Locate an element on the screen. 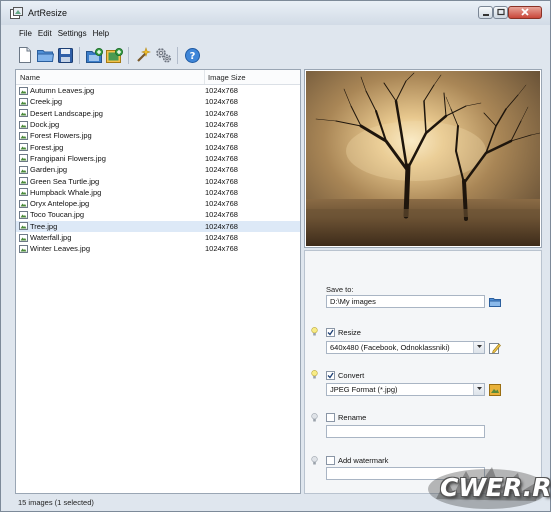  convert-format-value: JPEG Format (*.jpg) is located at coordinates (364, 389).